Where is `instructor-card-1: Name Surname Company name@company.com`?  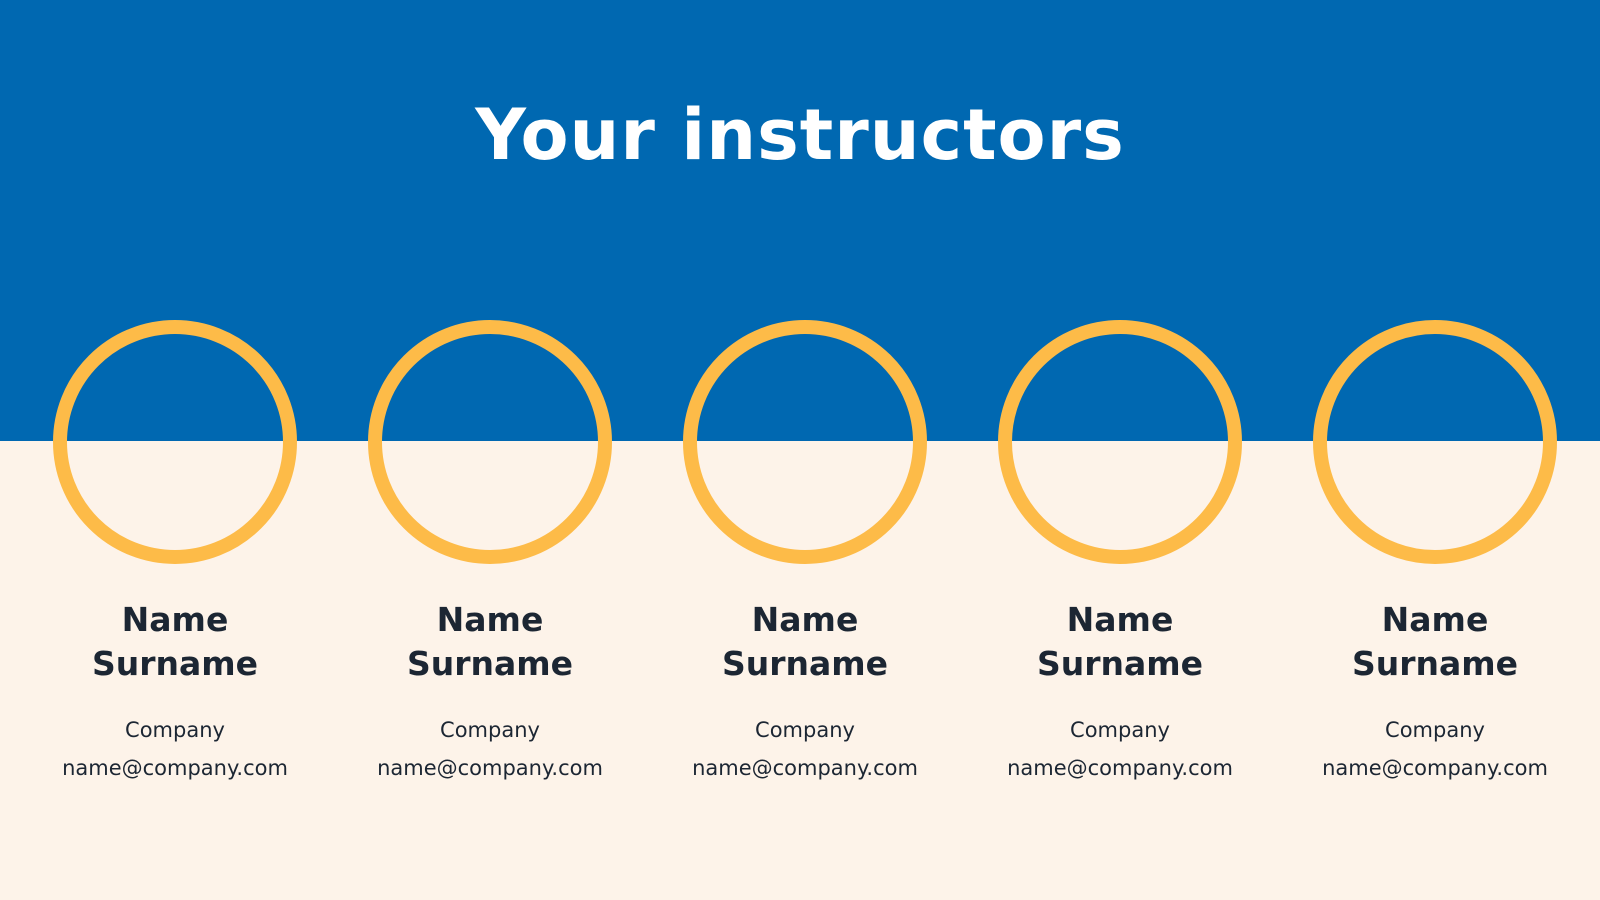
instructor-card-1: Name Surname Company name@company.com is located at coordinates (175, 554).